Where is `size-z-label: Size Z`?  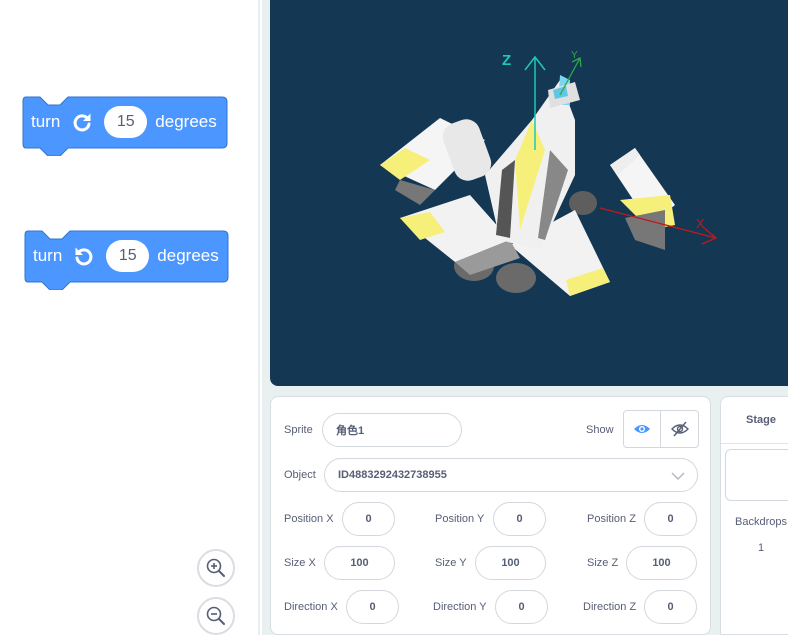
size-z-label: Size Z is located at coordinates (603, 563).